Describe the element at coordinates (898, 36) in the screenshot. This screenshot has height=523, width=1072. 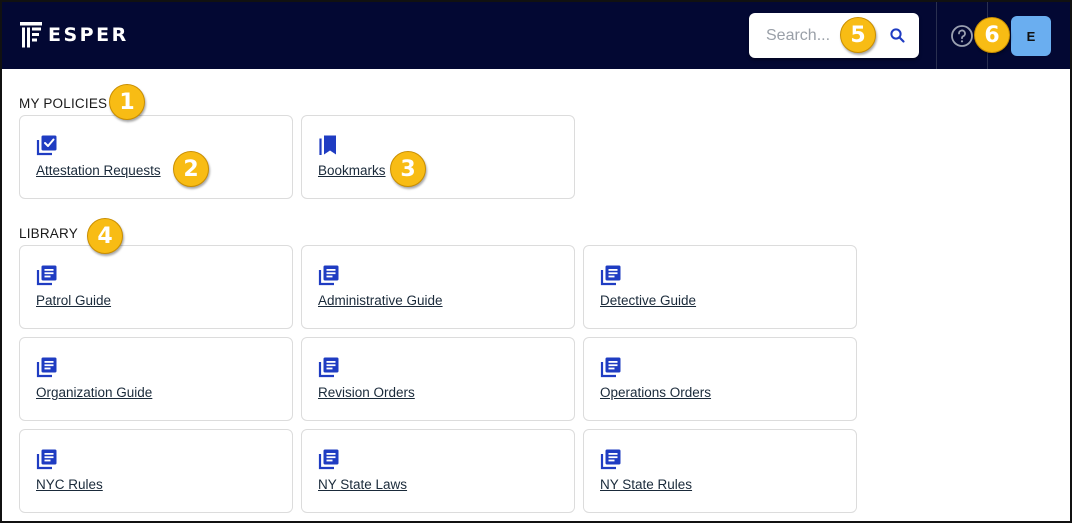
I see `search-icon` at that location.